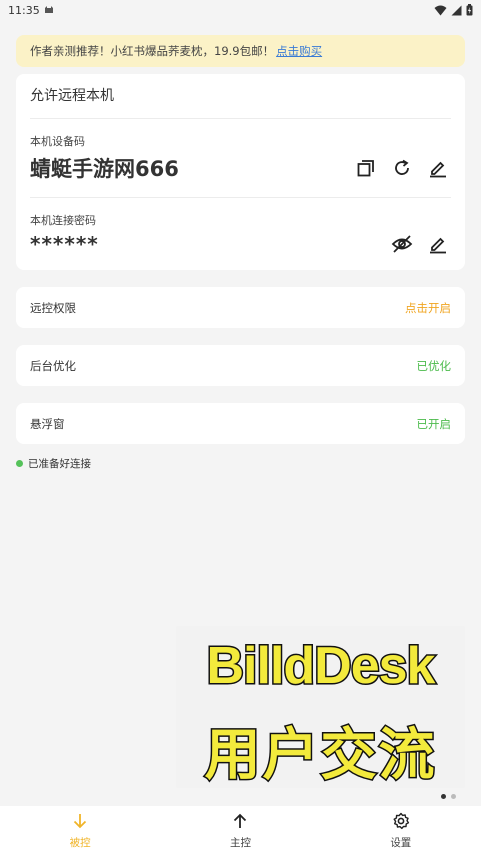 The width and height of the screenshot is (481, 855). Describe the element at coordinates (59, 464) in the screenshot. I see `connection-ready-text: 已准备好连接` at that location.